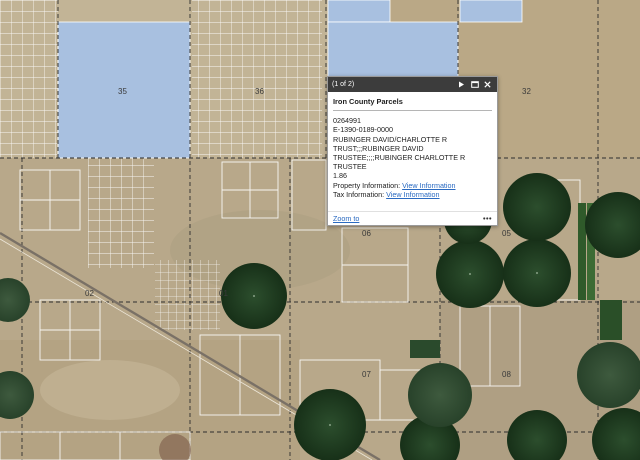 The image size is (640, 460). Describe the element at coordinates (346, 218) in the screenshot. I see `zoom-to-link: Zoom to` at that location.